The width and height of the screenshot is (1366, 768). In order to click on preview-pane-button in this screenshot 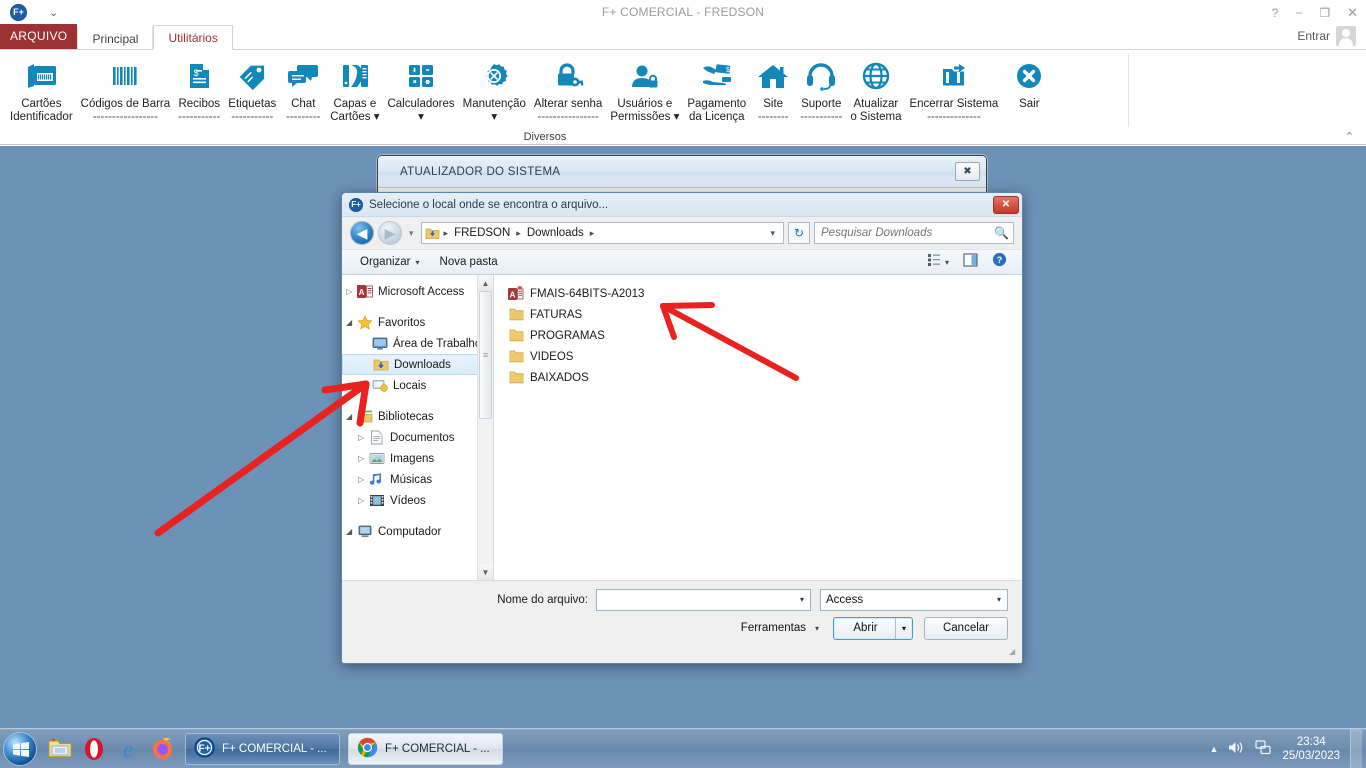, I will do `click(970, 262)`.